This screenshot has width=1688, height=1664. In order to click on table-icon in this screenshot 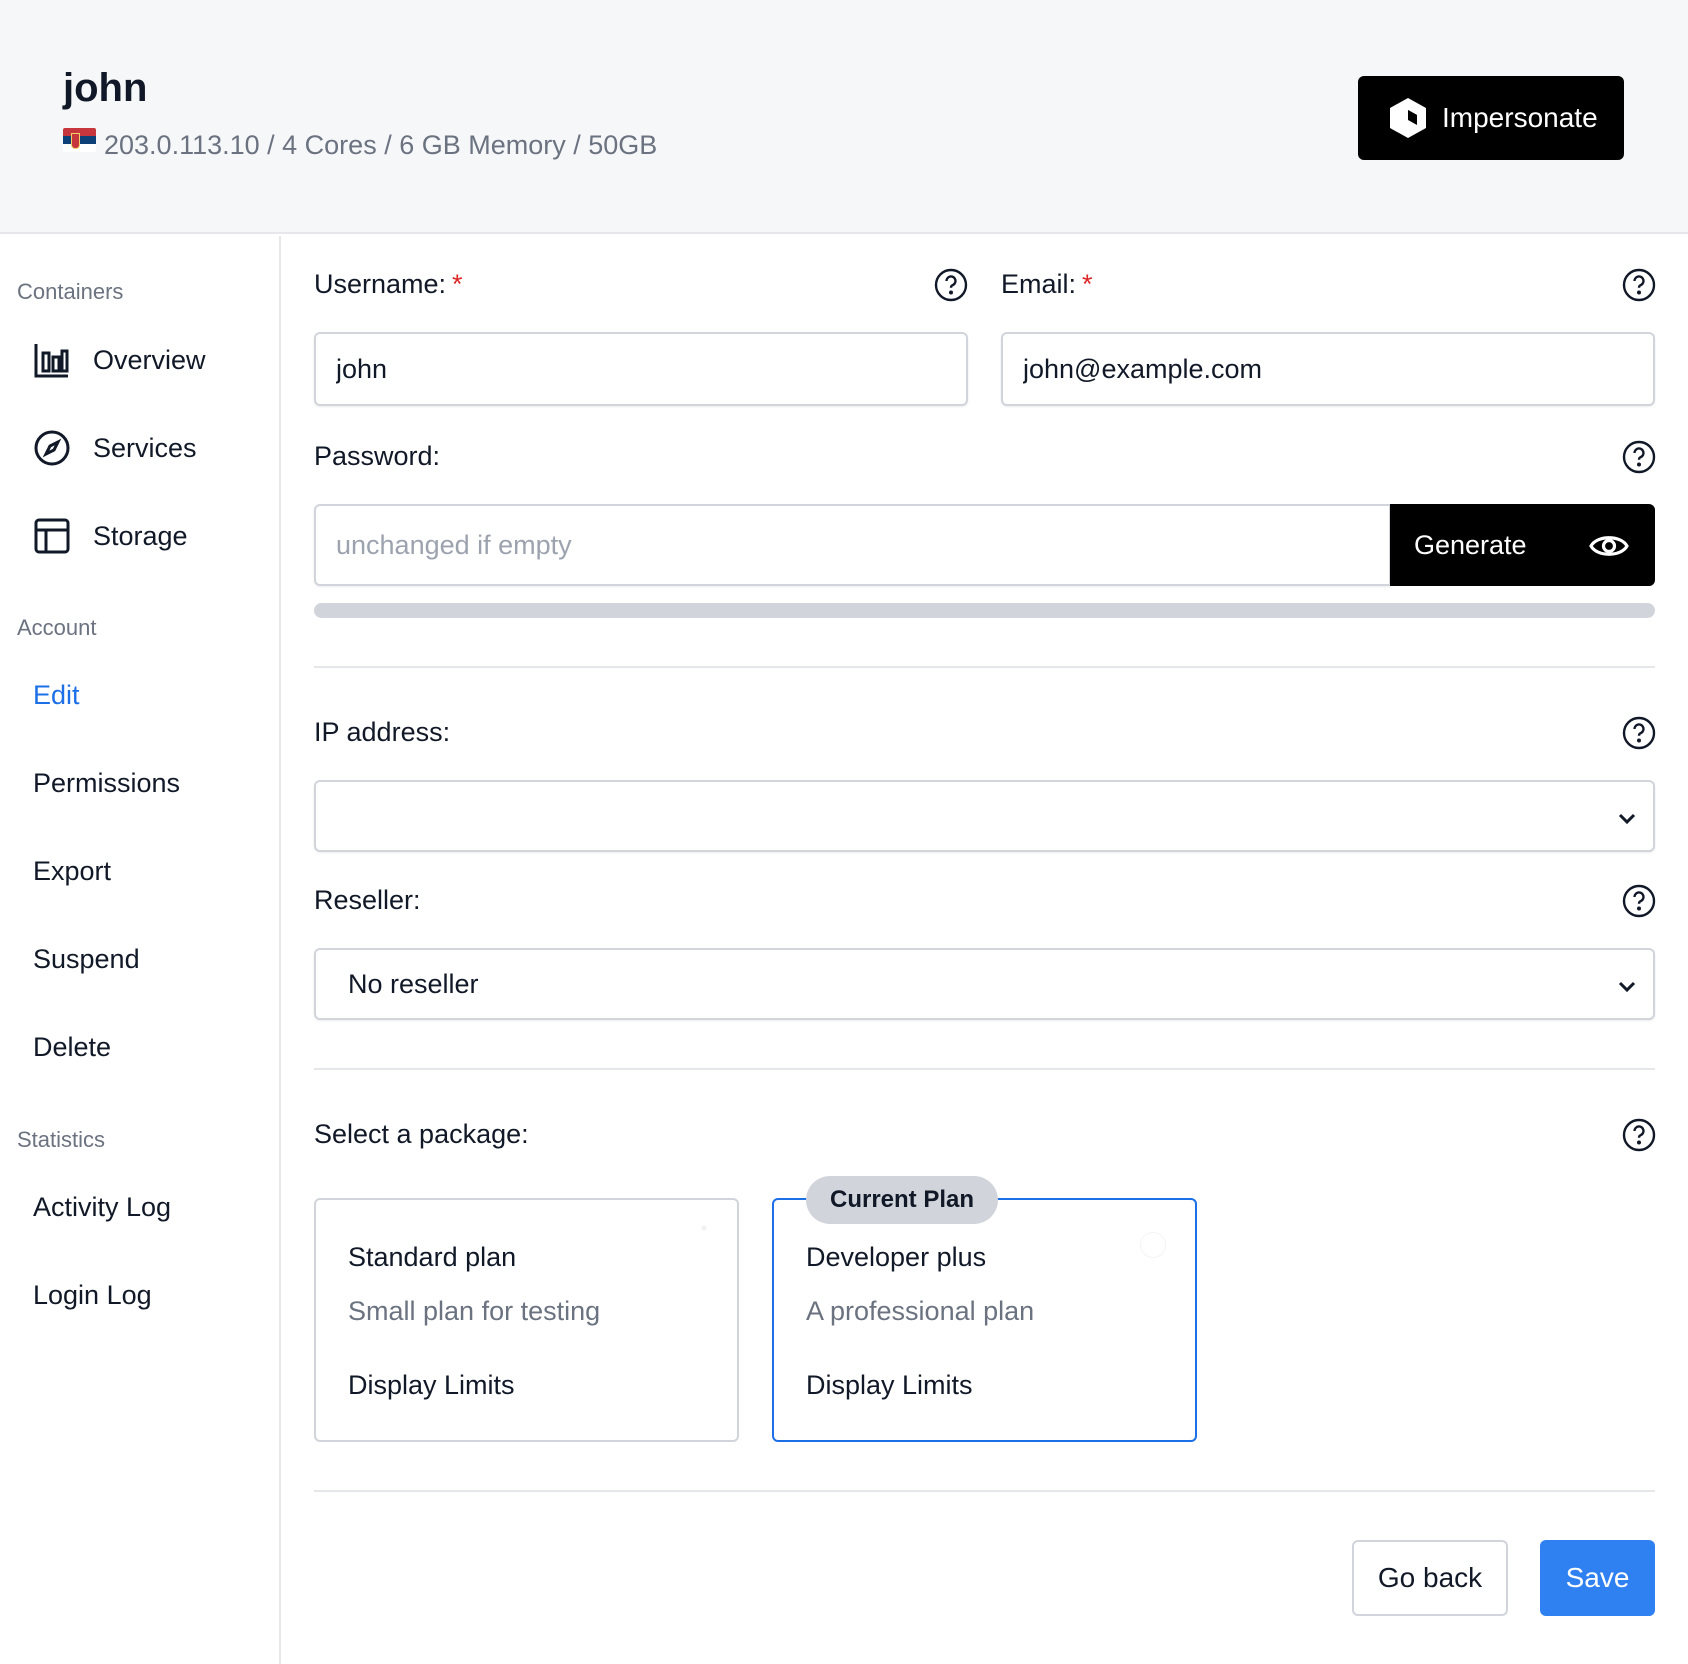, I will do `click(52, 536)`.